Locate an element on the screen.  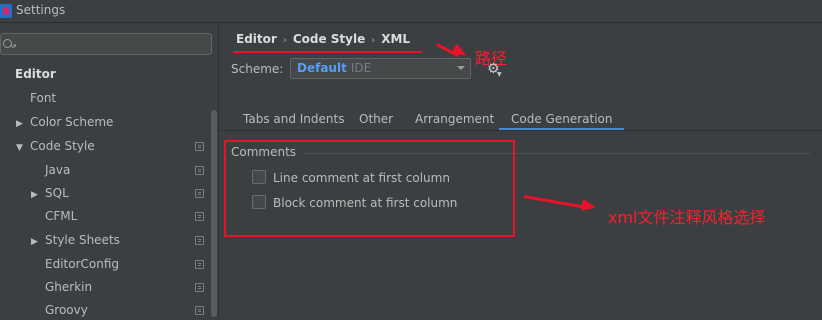
breadcrumb-item-editor: Editor is located at coordinates (256, 39).